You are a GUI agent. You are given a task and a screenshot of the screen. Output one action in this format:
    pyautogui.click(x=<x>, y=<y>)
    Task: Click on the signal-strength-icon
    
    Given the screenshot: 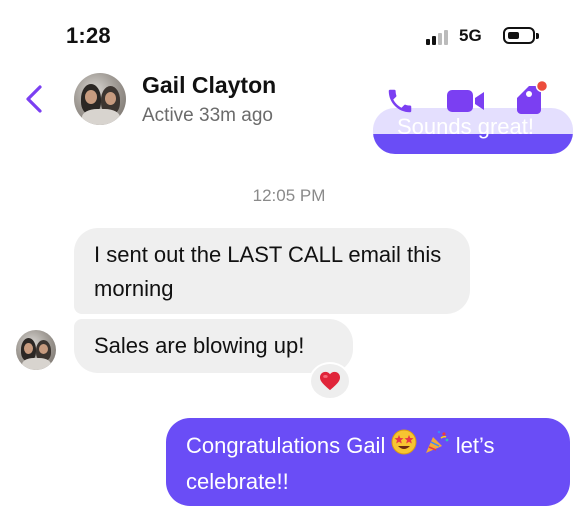 What is the action you would take?
    pyautogui.click(x=437, y=37)
    